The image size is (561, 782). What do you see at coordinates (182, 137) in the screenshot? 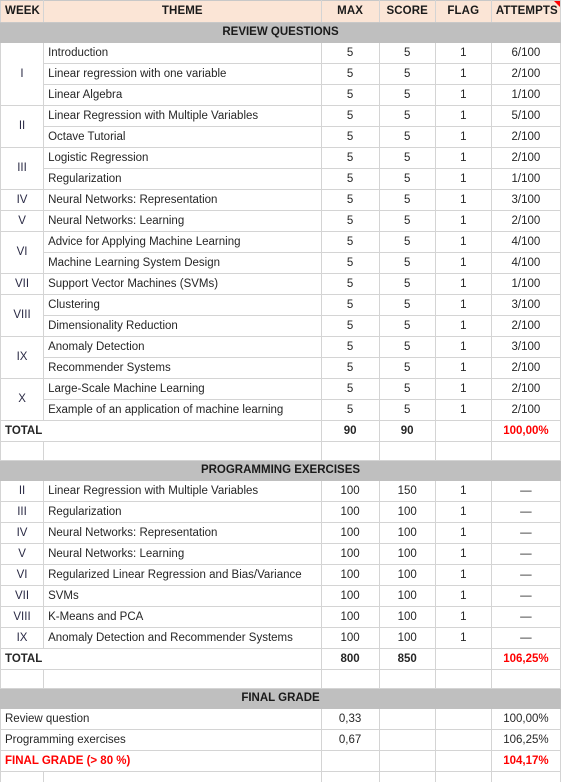
I see `theme-cell: Octave Tutorial` at bounding box center [182, 137].